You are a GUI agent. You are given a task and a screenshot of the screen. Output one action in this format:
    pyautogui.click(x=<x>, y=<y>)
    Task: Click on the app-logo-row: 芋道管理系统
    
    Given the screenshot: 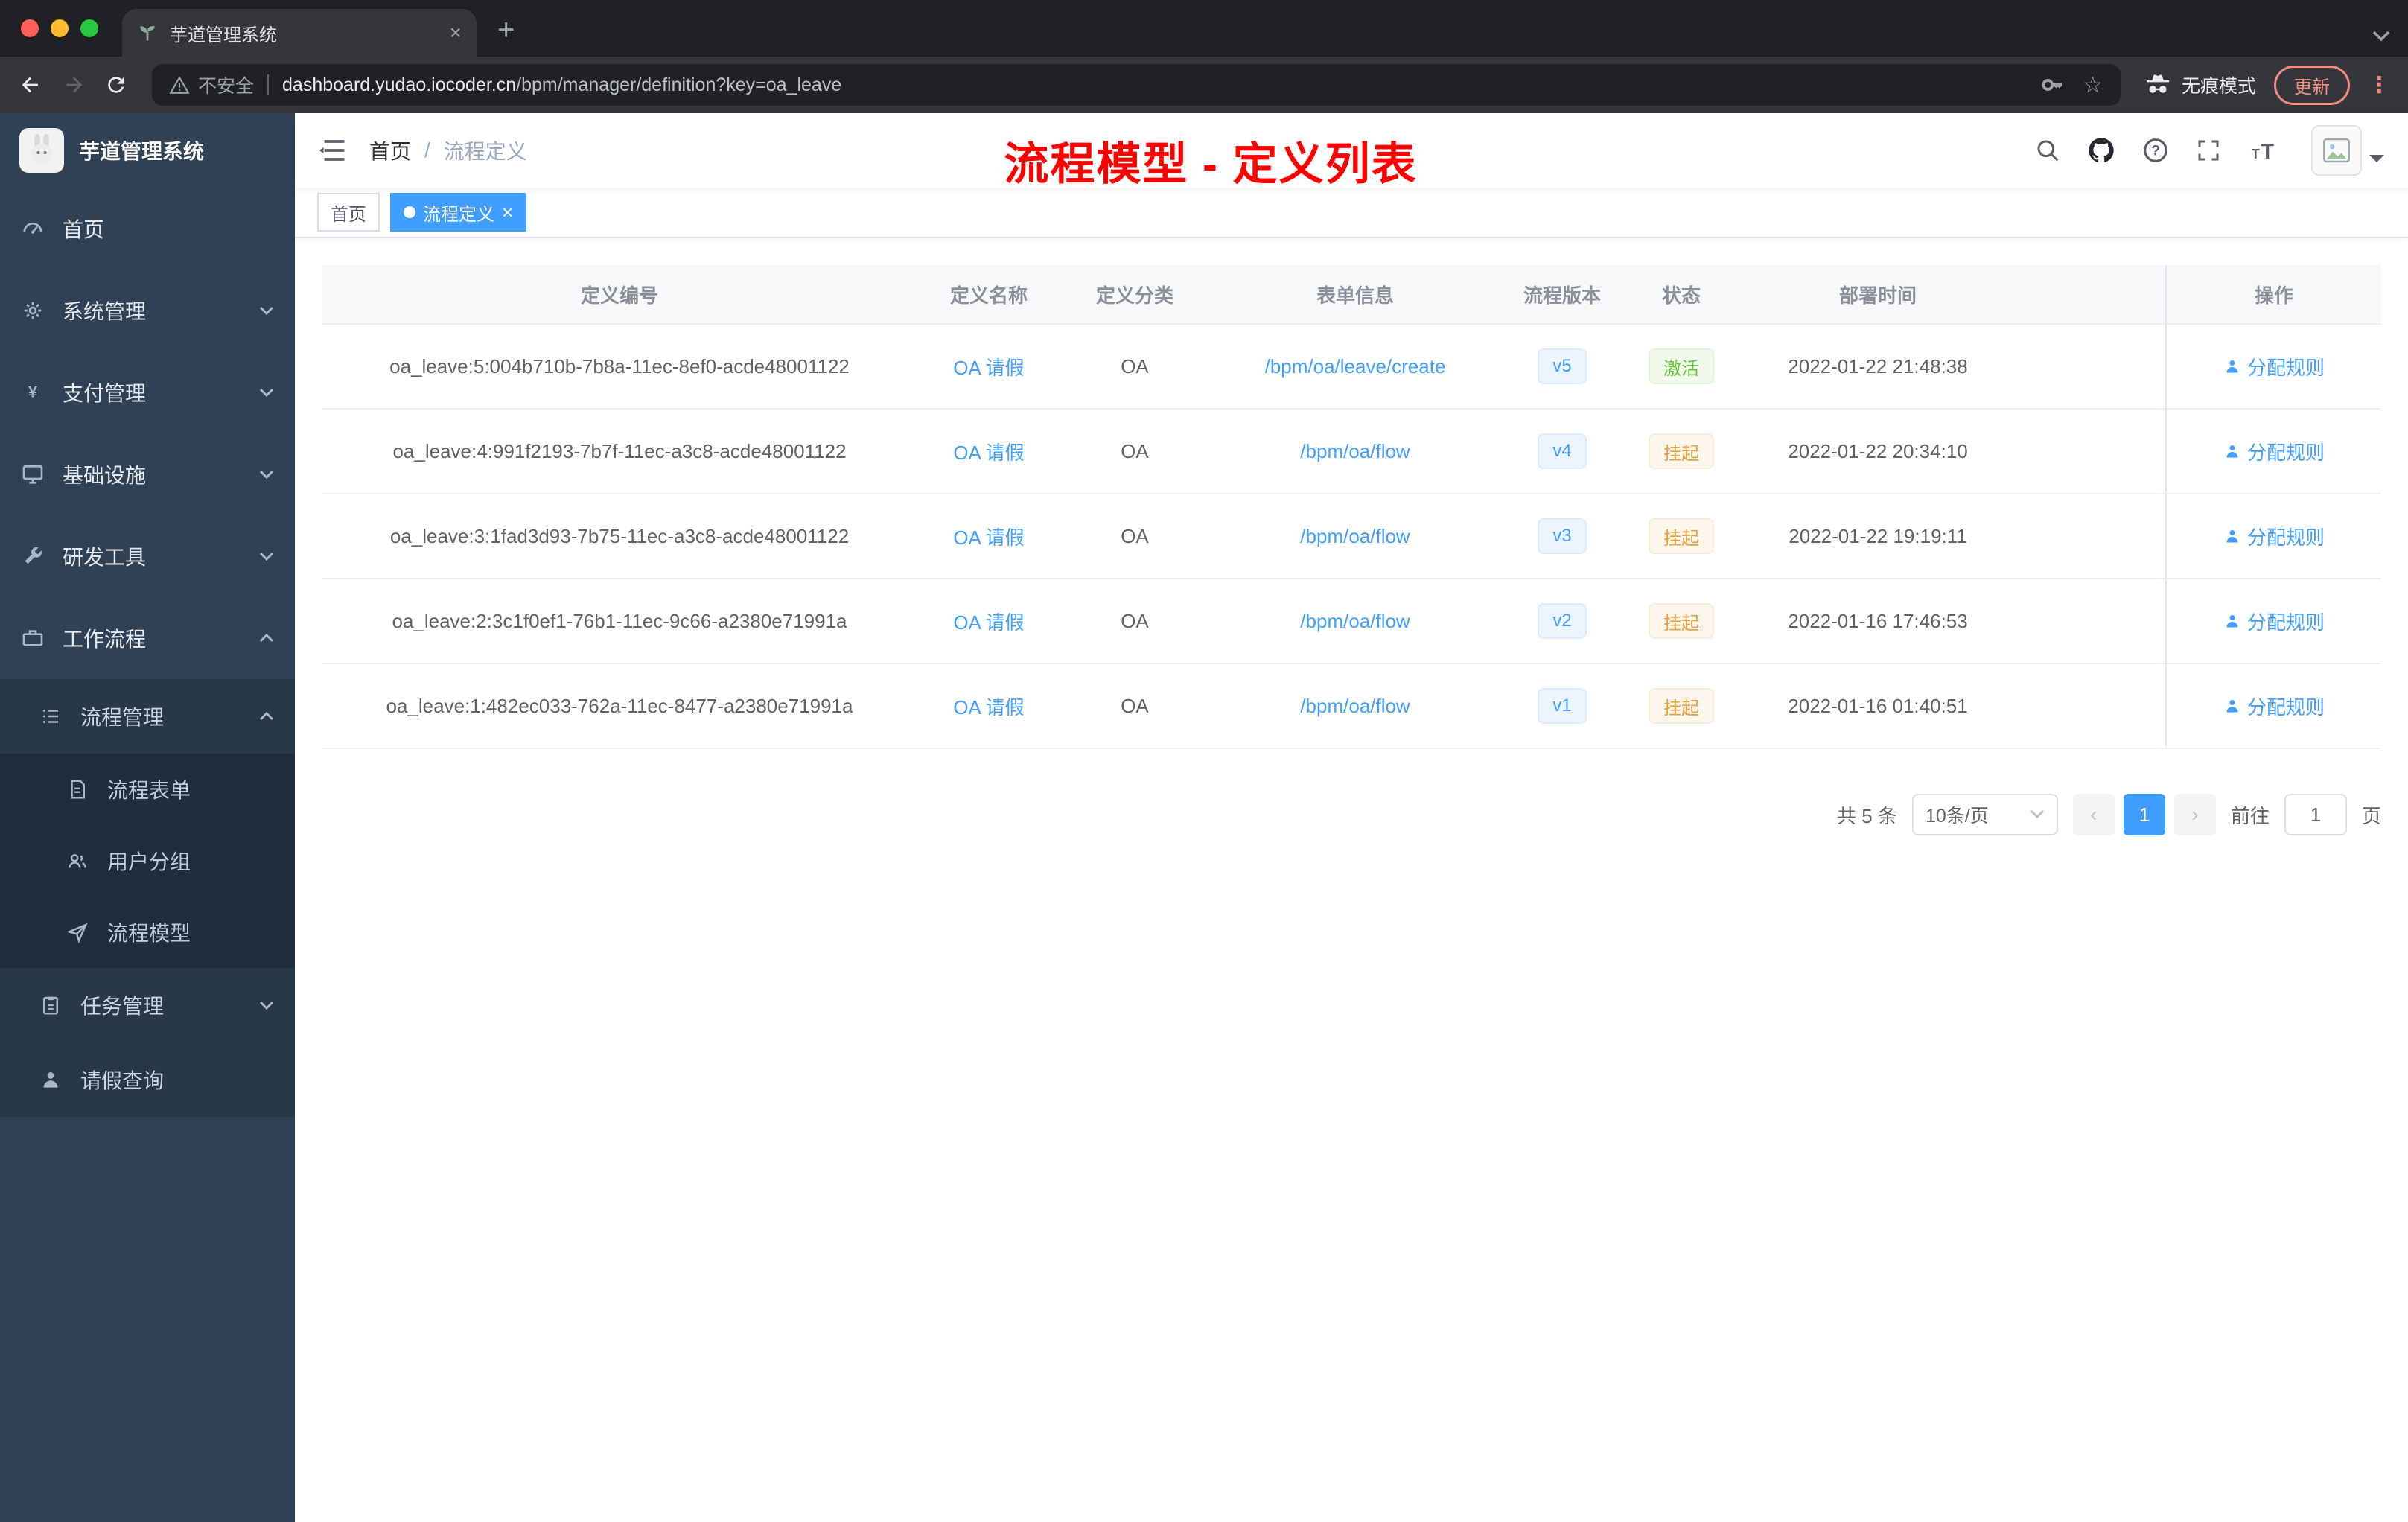 What is the action you would take?
    pyautogui.click(x=147, y=150)
    